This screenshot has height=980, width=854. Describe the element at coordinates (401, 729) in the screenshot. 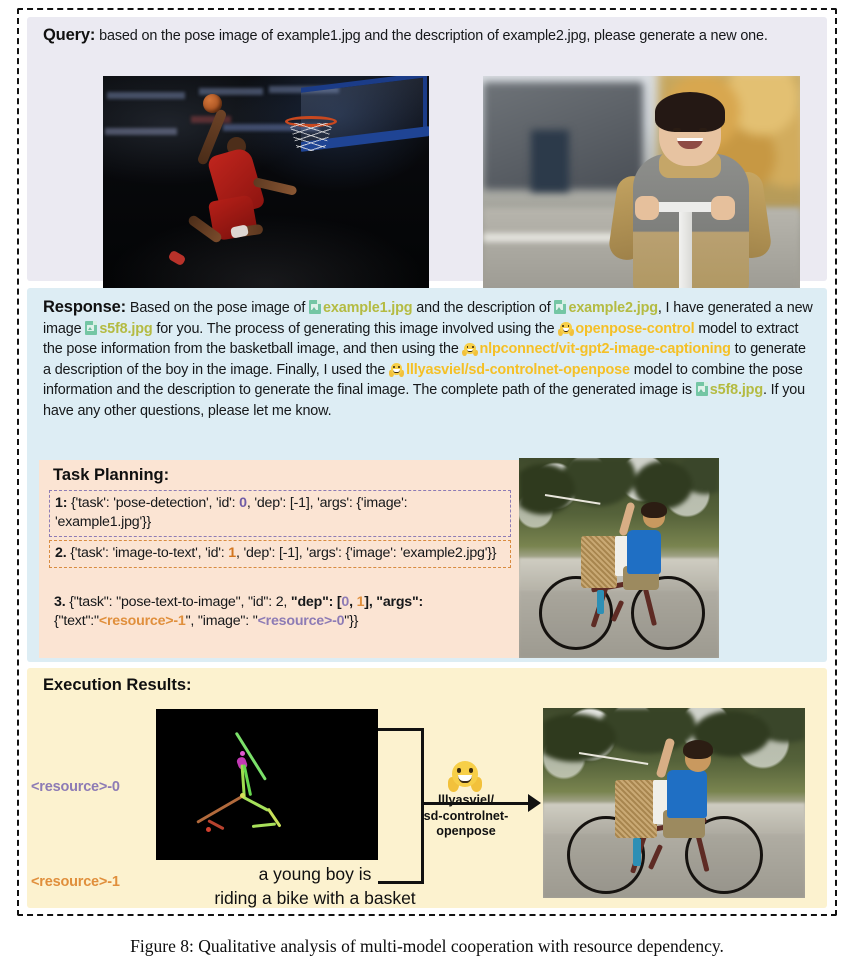

I see `connector-branch-top` at that location.